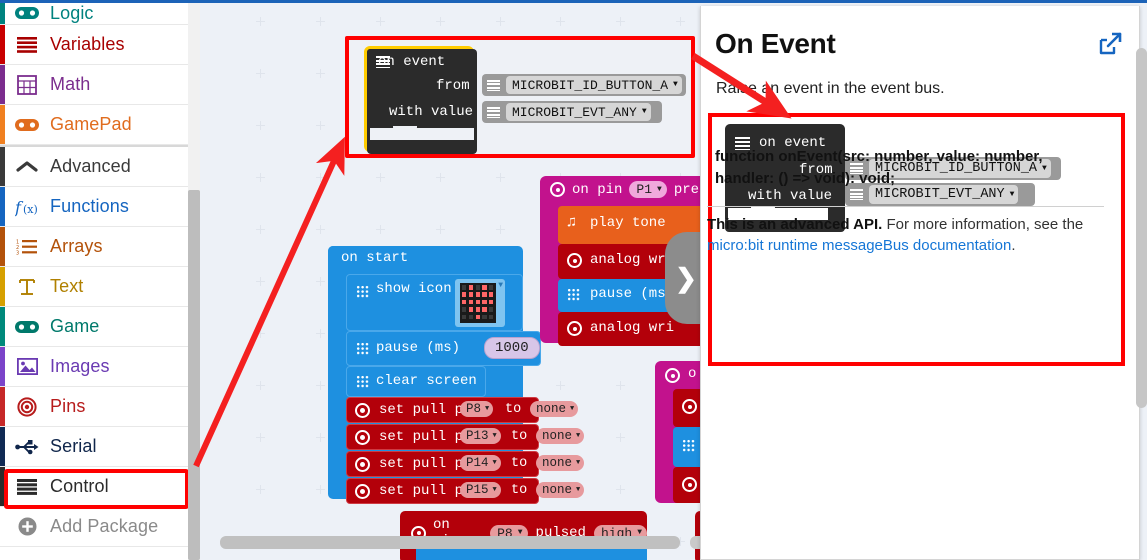 The image size is (1147, 560). Describe the element at coordinates (194, 375) in the screenshot. I see `sidebar-scrollbar-thumb` at that location.